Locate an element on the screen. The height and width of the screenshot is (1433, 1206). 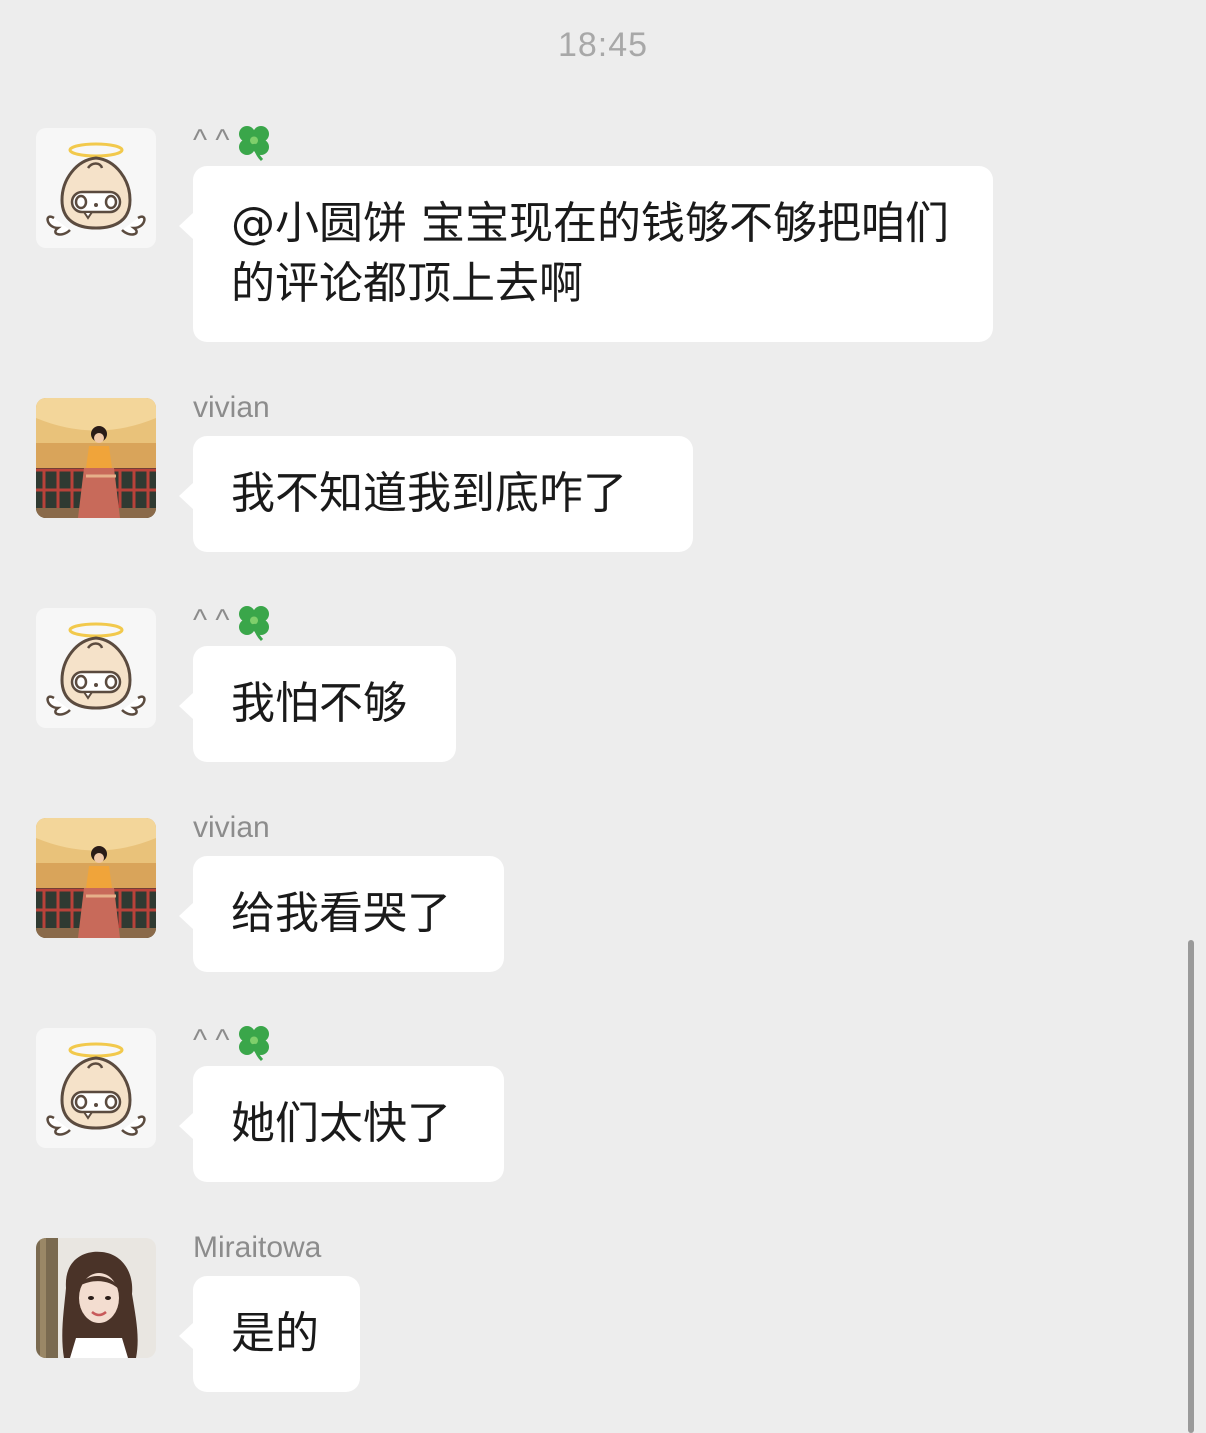
chat-timestamp: 18:45 is located at coordinates (603, 45).